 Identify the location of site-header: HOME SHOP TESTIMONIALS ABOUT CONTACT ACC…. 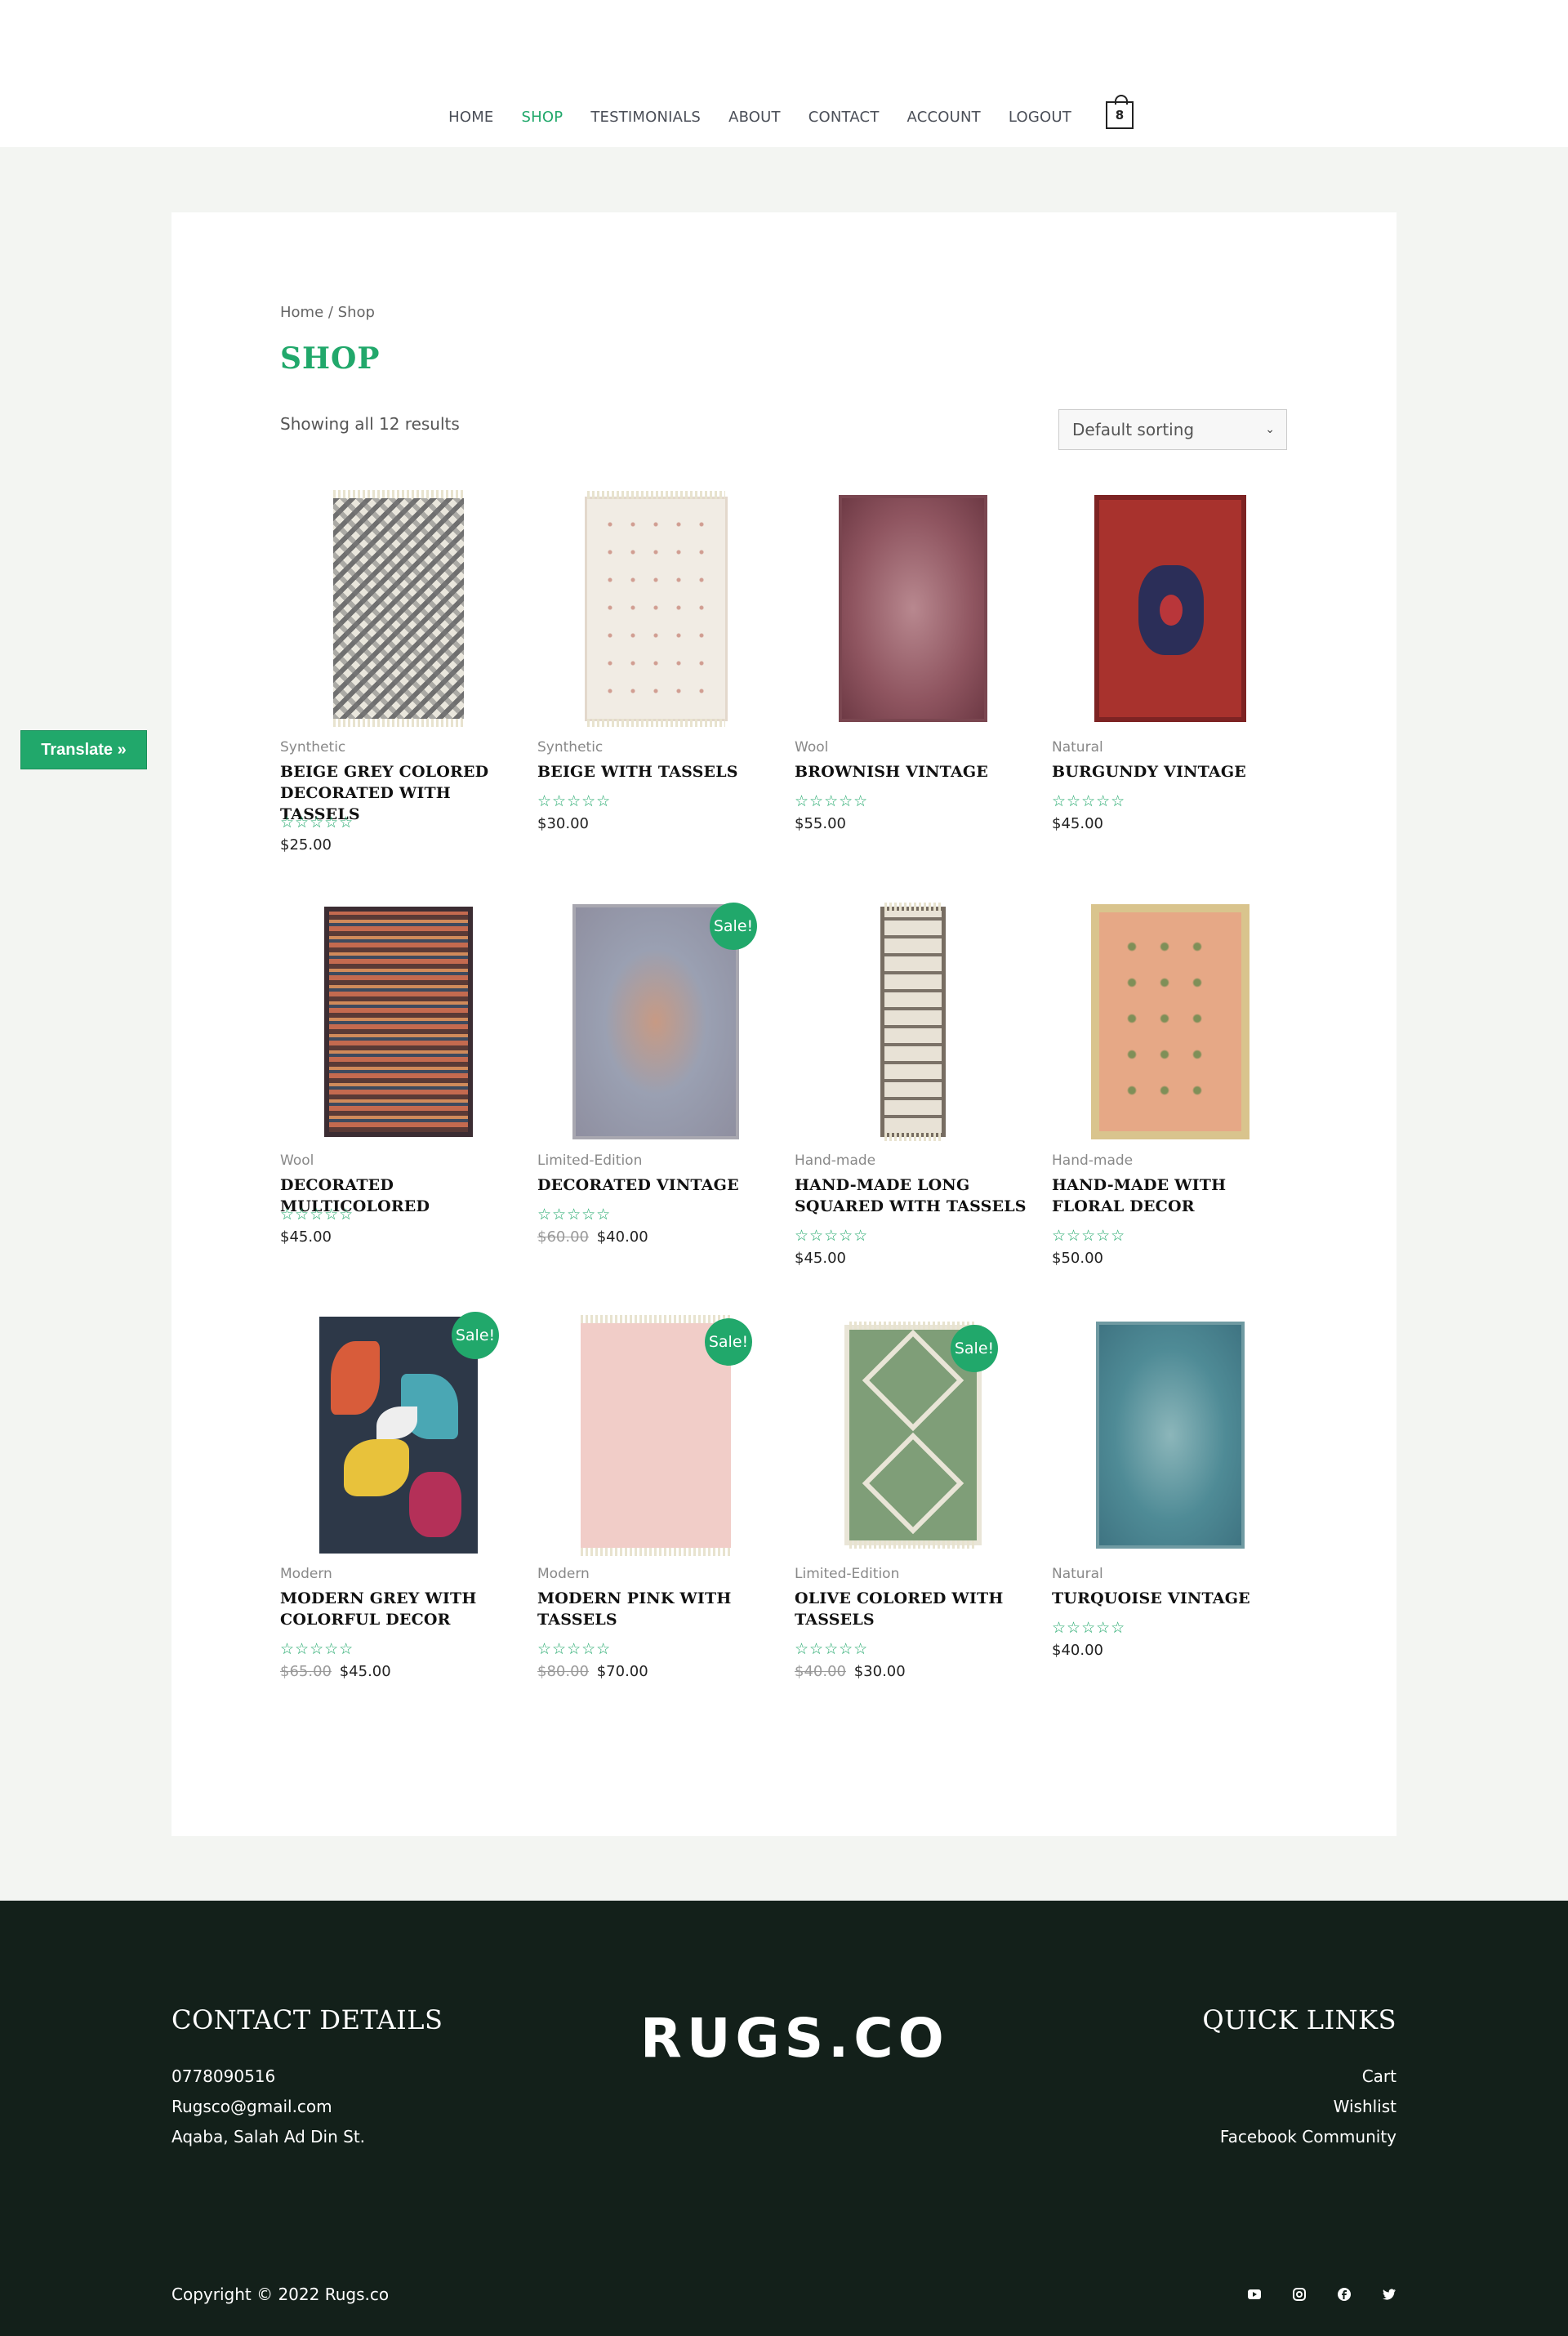
(784, 73).